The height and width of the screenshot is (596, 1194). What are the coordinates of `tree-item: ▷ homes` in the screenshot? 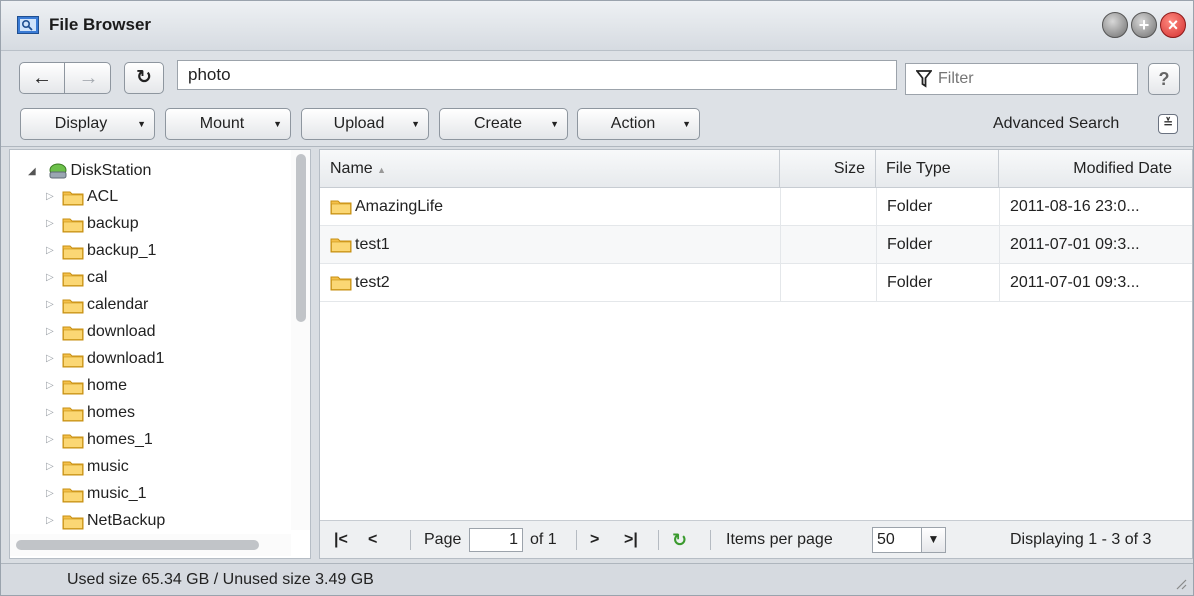 It's located at (90, 414).